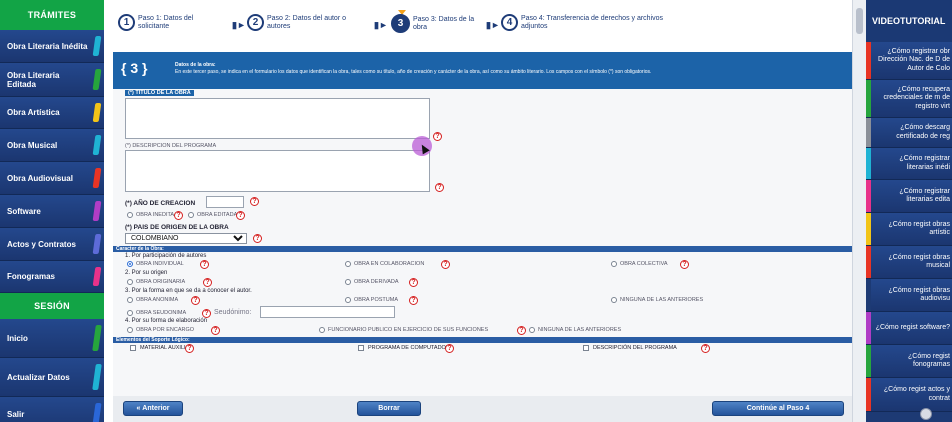 The height and width of the screenshot is (422, 952). What do you see at coordinates (778, 408) in the screenshot?
I see `continuar-button: Continúe al Paso 4` at bounding box center [778, 408].